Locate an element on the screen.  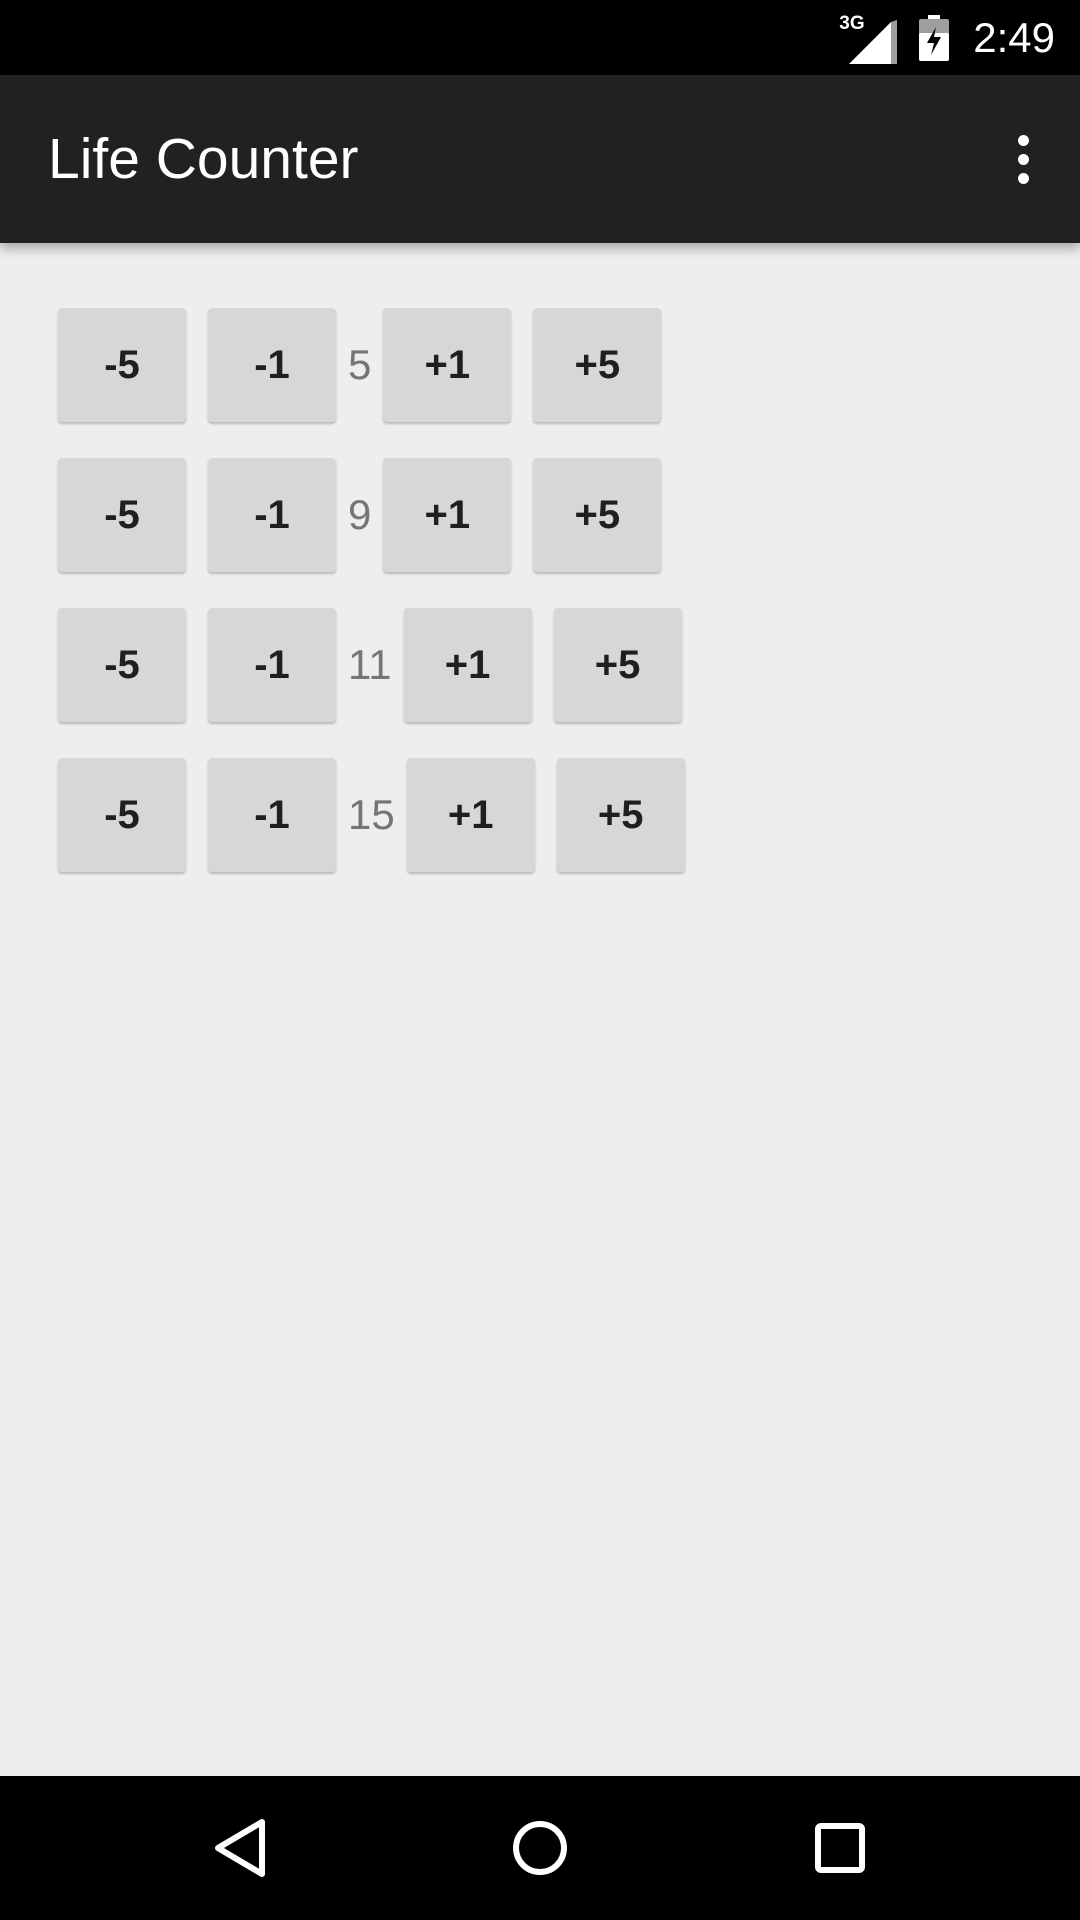
status-clock: 2:49 is located at coordinates (1014, 37).